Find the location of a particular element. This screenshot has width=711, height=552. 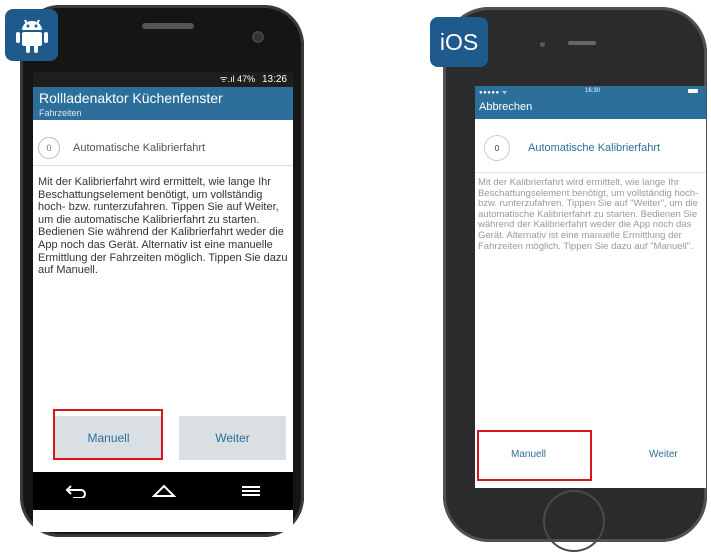

android-status-bar: ᯤ.ıl 47% 13:26 is located at coordinates (163, 79).